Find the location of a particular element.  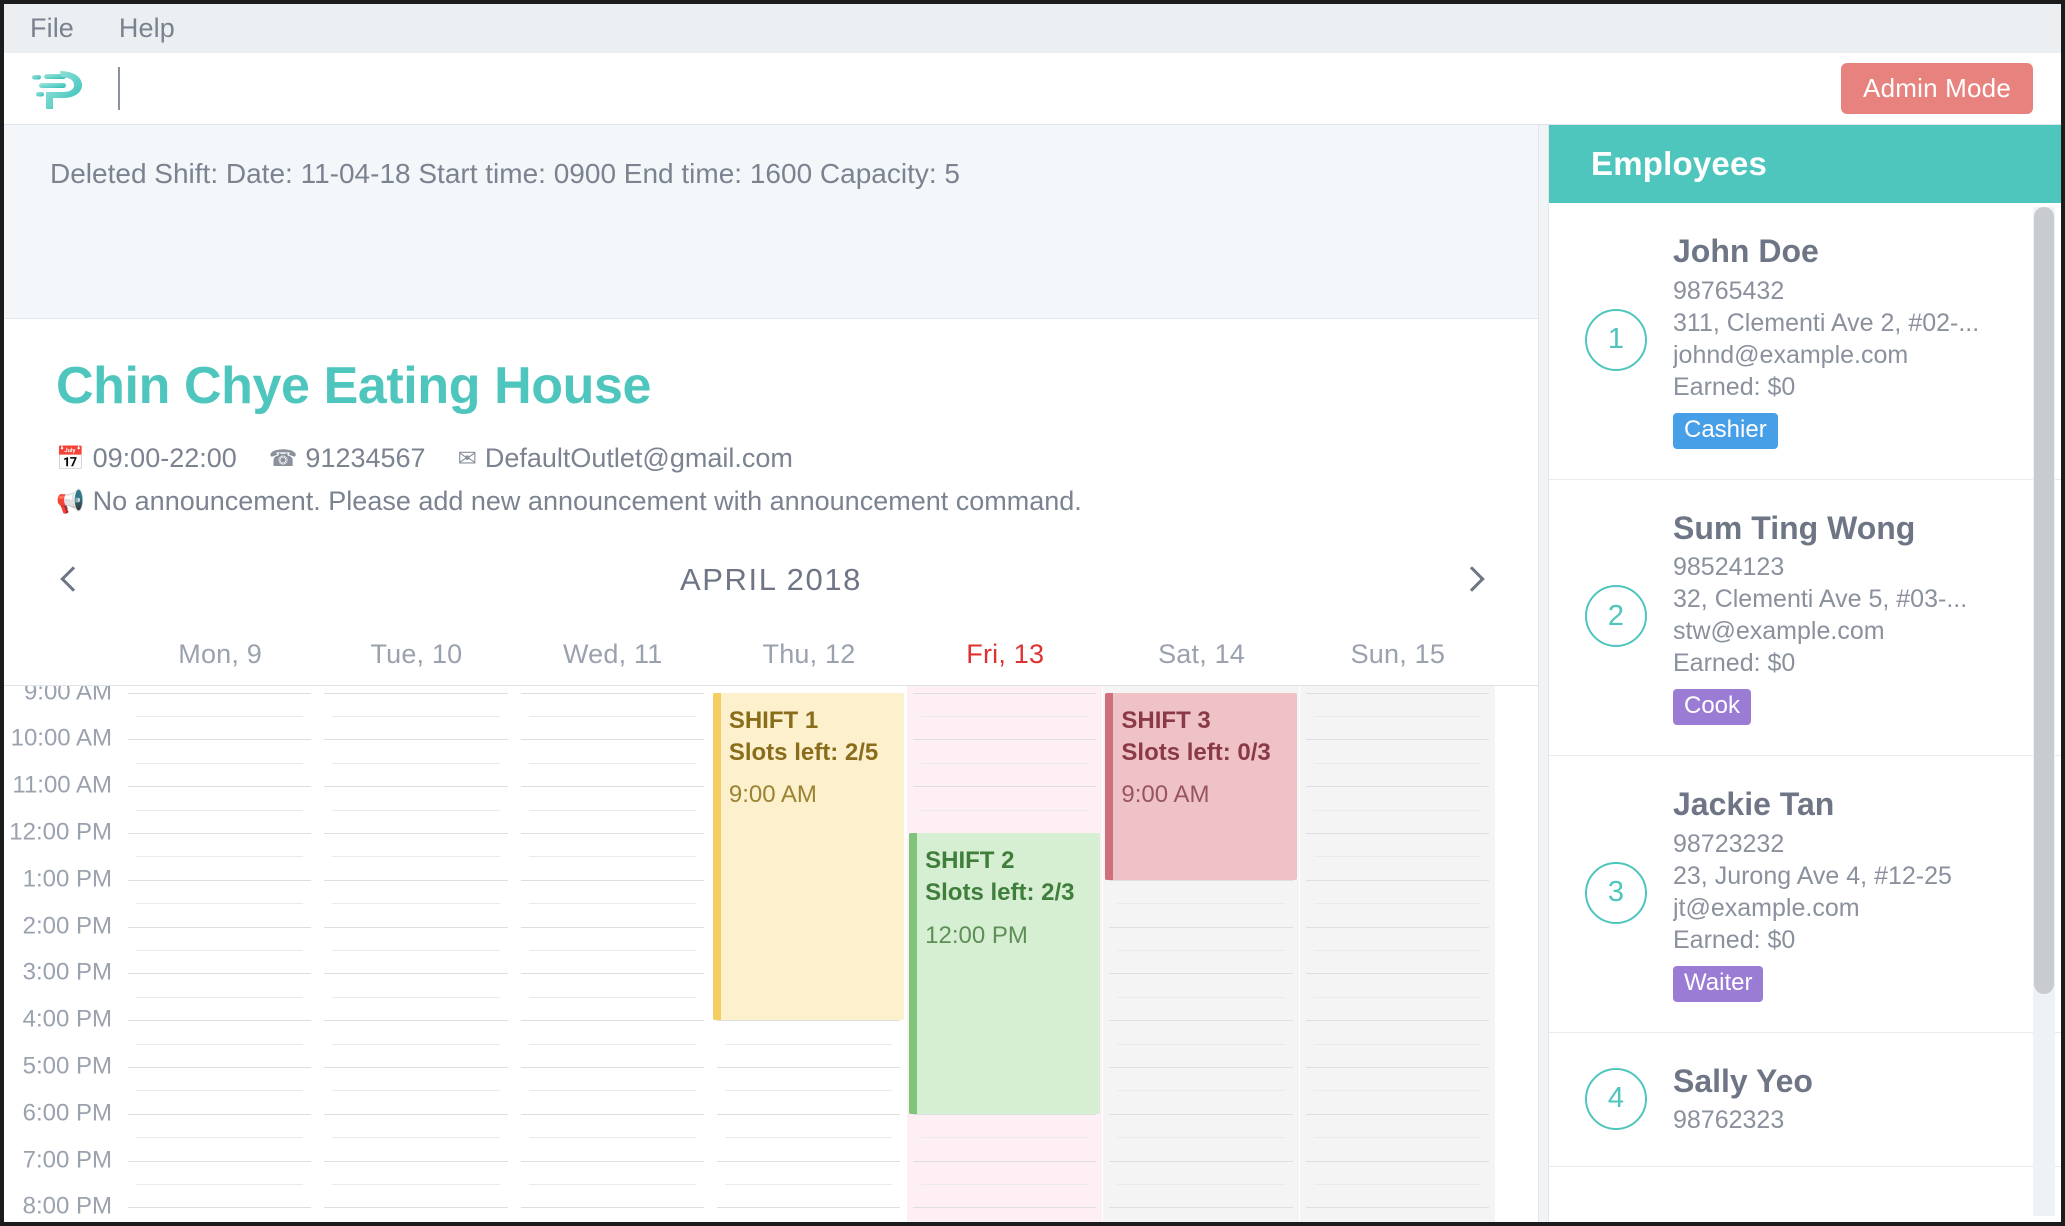

calendar-column-4: SHIFT 2 Slots left: 2/3 12:00 PM is located at coordinates (1005, 954).